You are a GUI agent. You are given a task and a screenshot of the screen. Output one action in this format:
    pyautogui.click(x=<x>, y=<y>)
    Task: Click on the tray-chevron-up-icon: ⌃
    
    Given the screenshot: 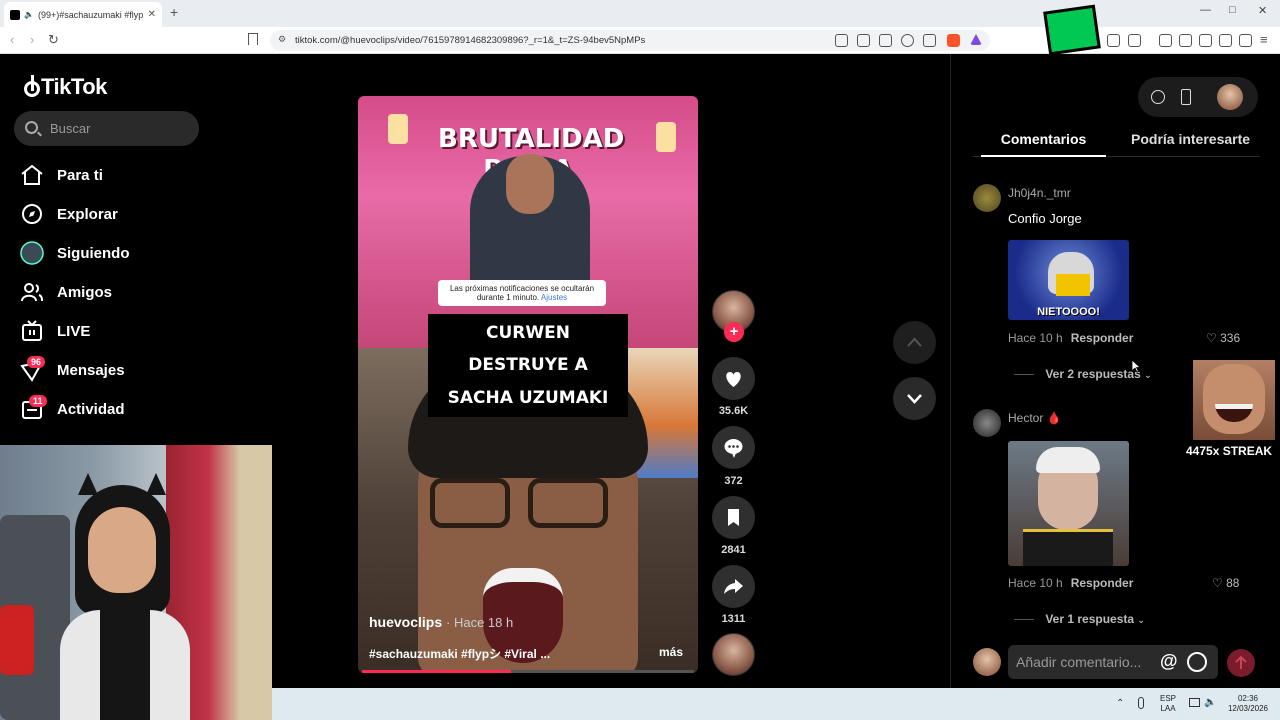 What is the action you would take?
    pyautogui.click(x=1120, y=703)
    